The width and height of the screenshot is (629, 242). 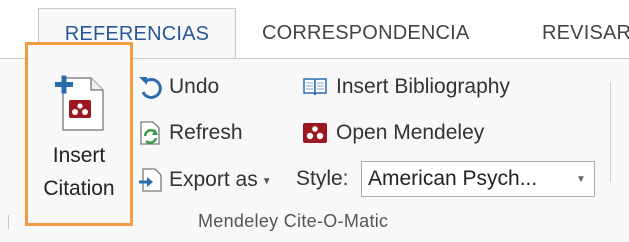 I want to click on group-divider-right, so click(x=610, y=132).